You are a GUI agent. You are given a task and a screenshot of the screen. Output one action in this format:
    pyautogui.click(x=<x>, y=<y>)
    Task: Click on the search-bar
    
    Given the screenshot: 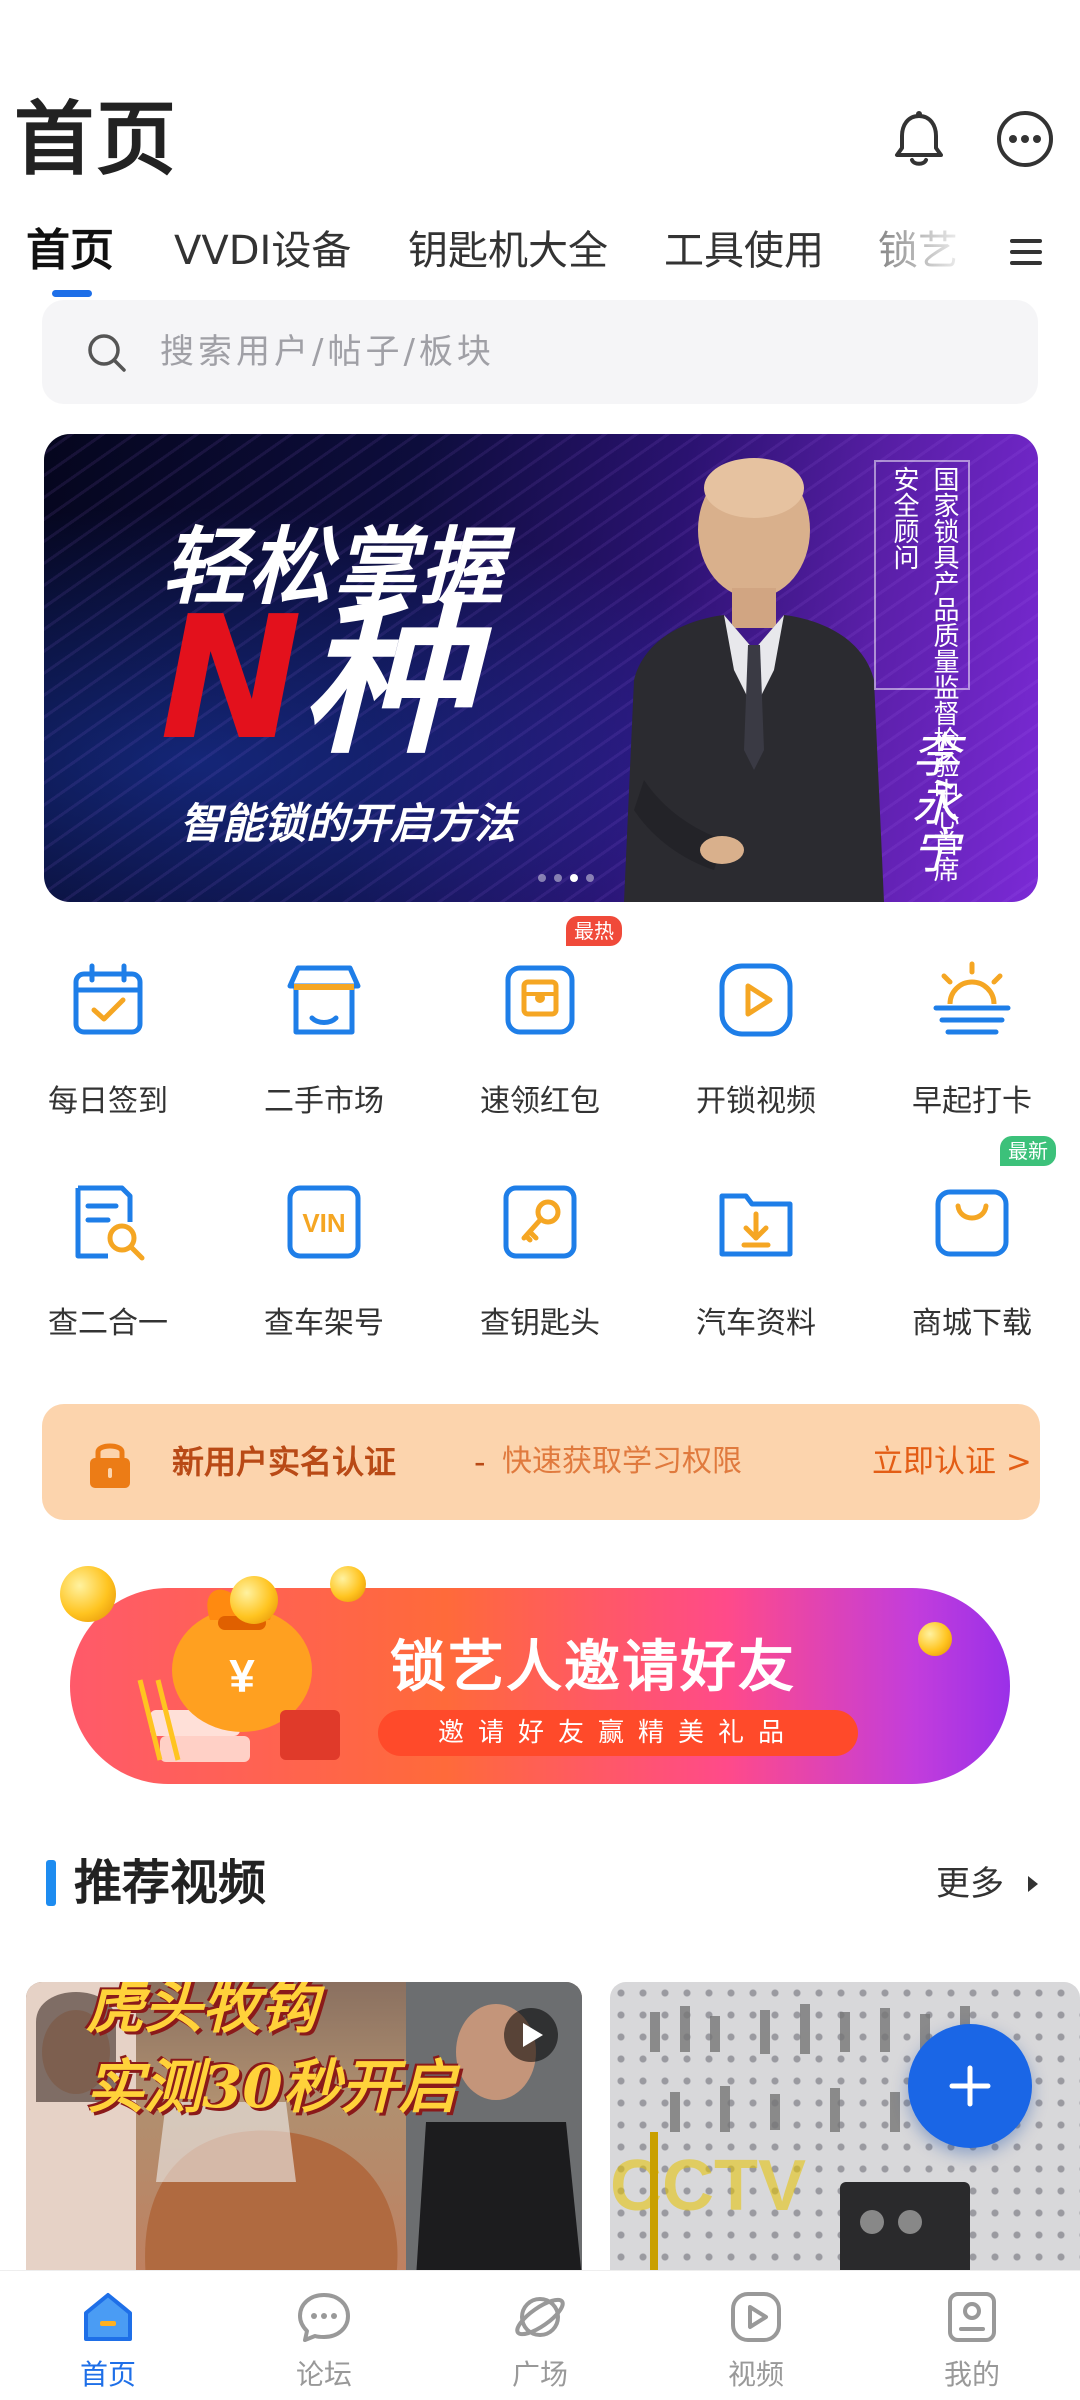 What is the action you would take?
    pyautogui.click(x=540, y=352)
    